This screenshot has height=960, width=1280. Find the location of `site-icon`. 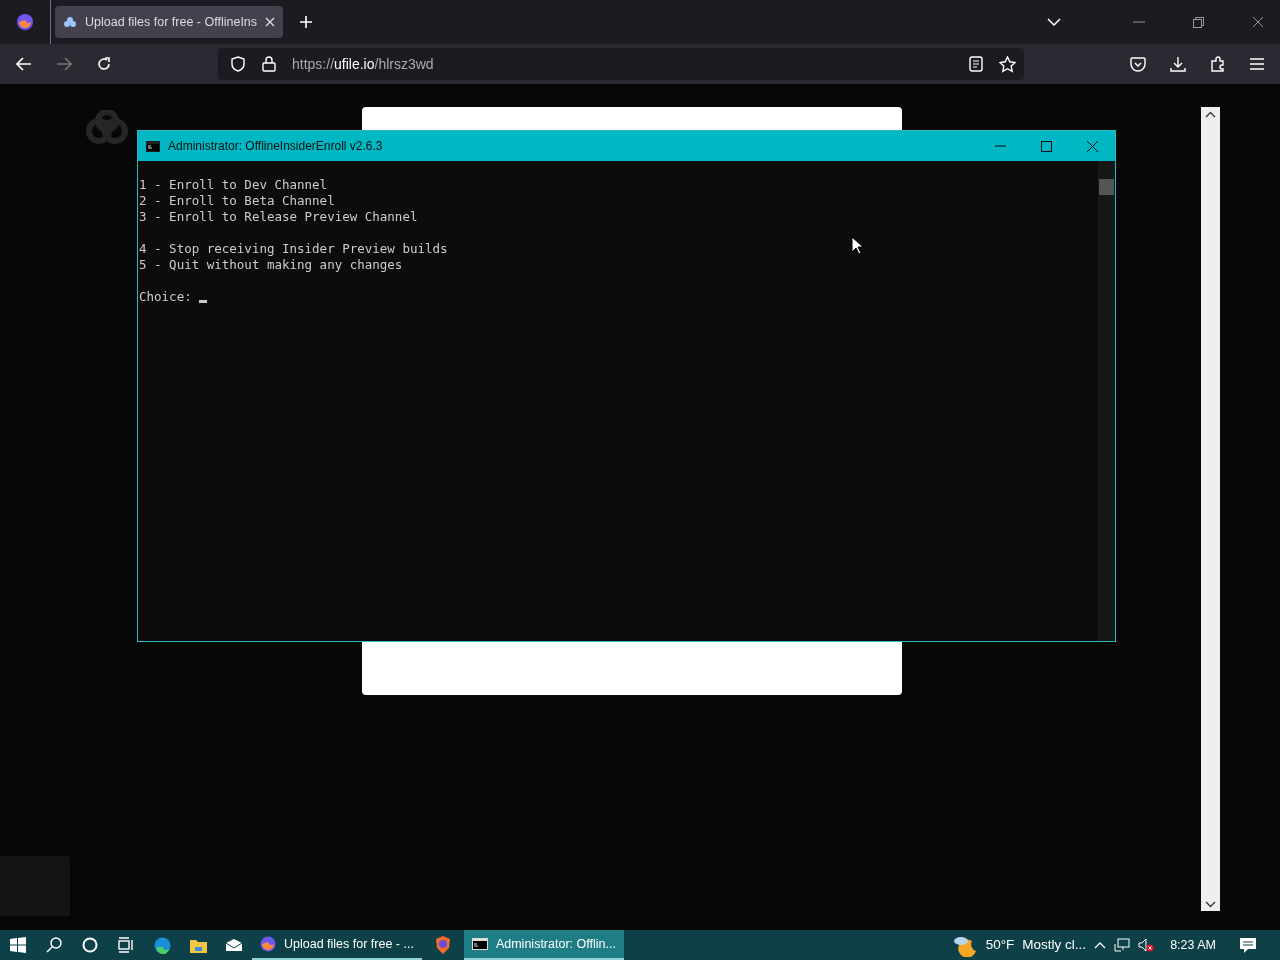

site-icon is located at coordinates (70, 22).